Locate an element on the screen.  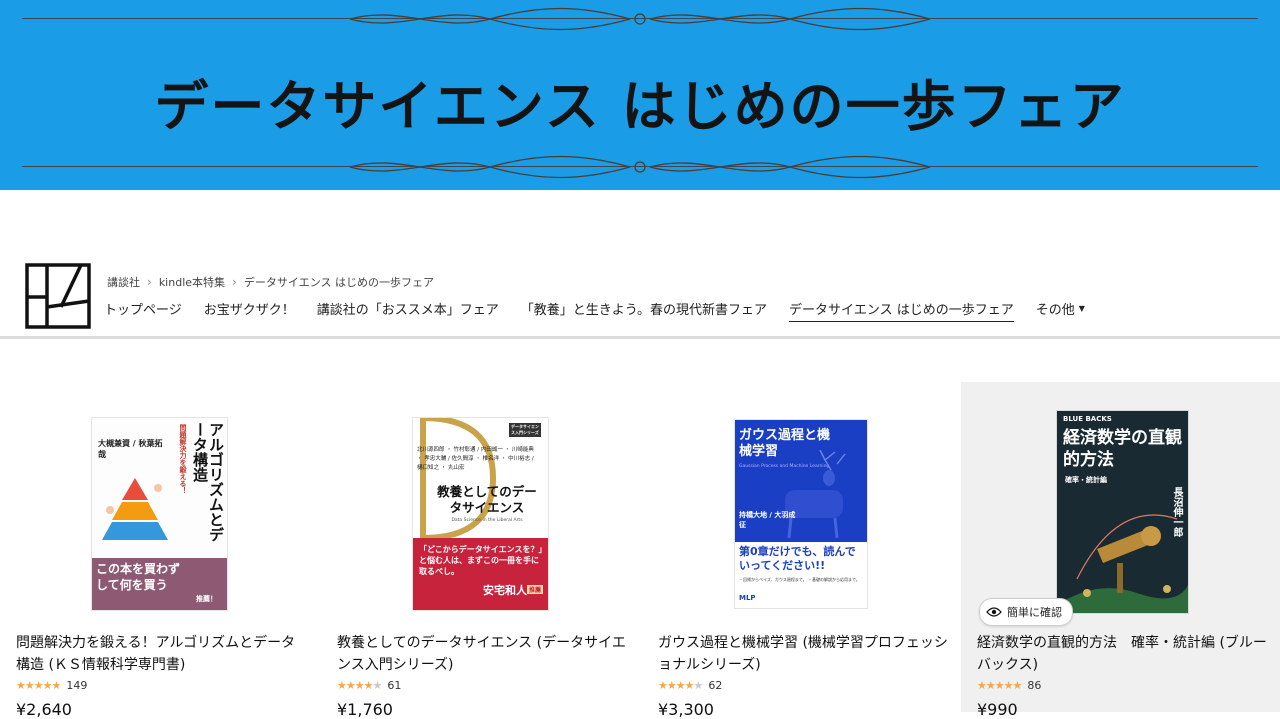
cover-tagline: 問題解決力を鍛える！ is located at coordinates (183, 459).